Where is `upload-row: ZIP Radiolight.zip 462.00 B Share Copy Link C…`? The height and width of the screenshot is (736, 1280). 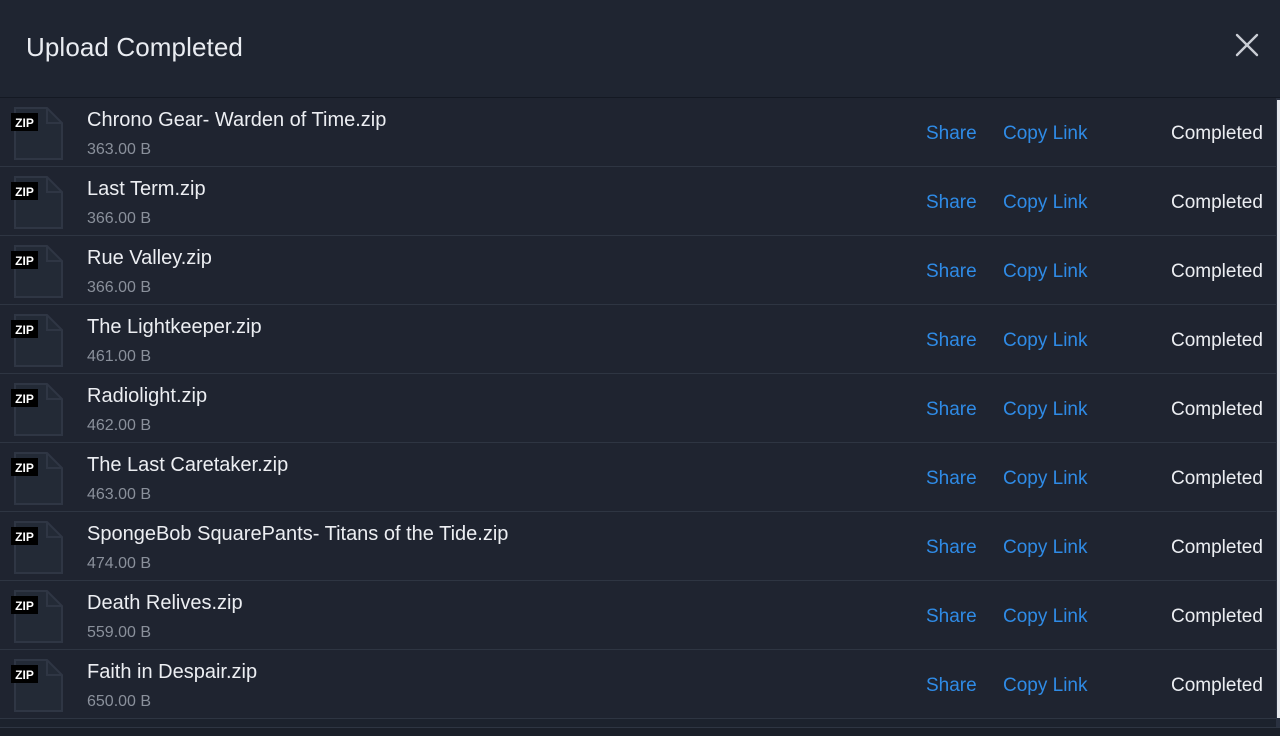 upload-row: ZIP Radiolight.zip 462.00 B Share Copy Link C… is located at coordinates (638, 408).